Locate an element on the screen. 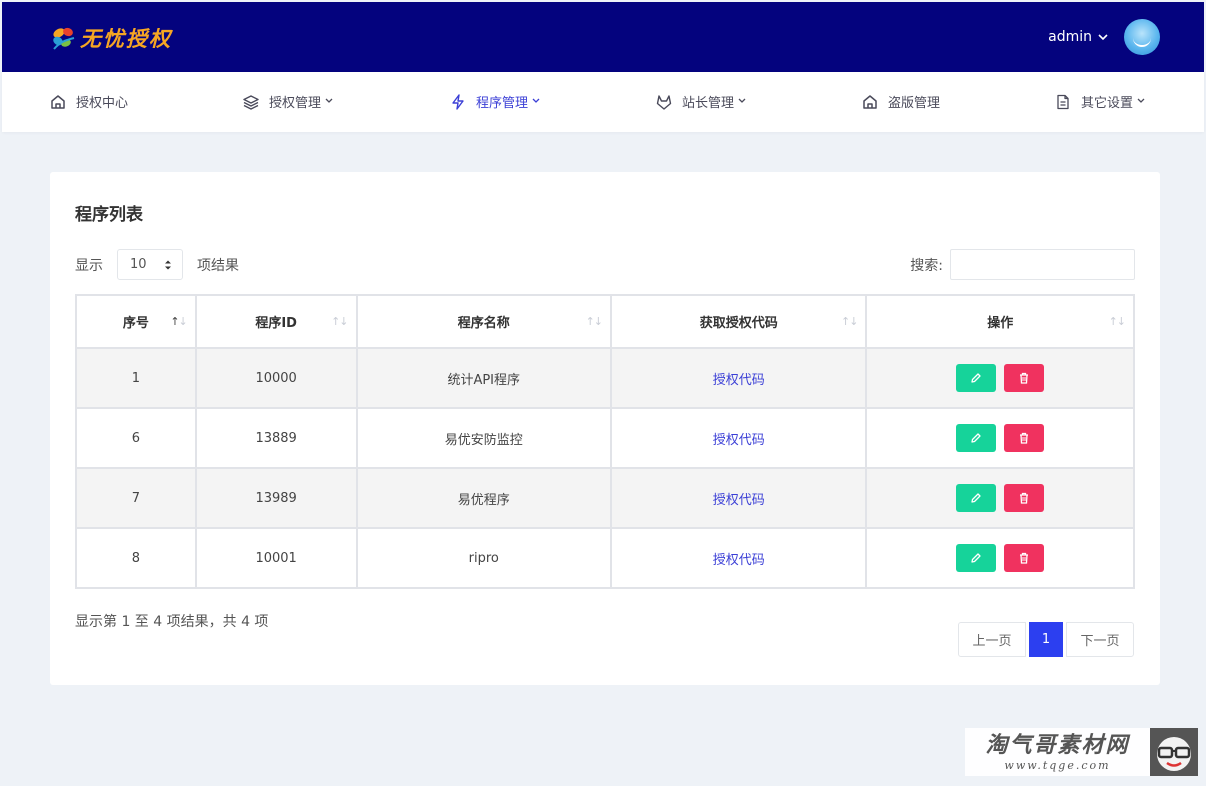 The image size is (1206, 786). table-header-row: 序号 ↑↓ 程序ID ↑↓ 程序名称 ↑↓ 获取授权代码 ↑↓ 操作 ↑↓ is located at coordinates (605, 321).